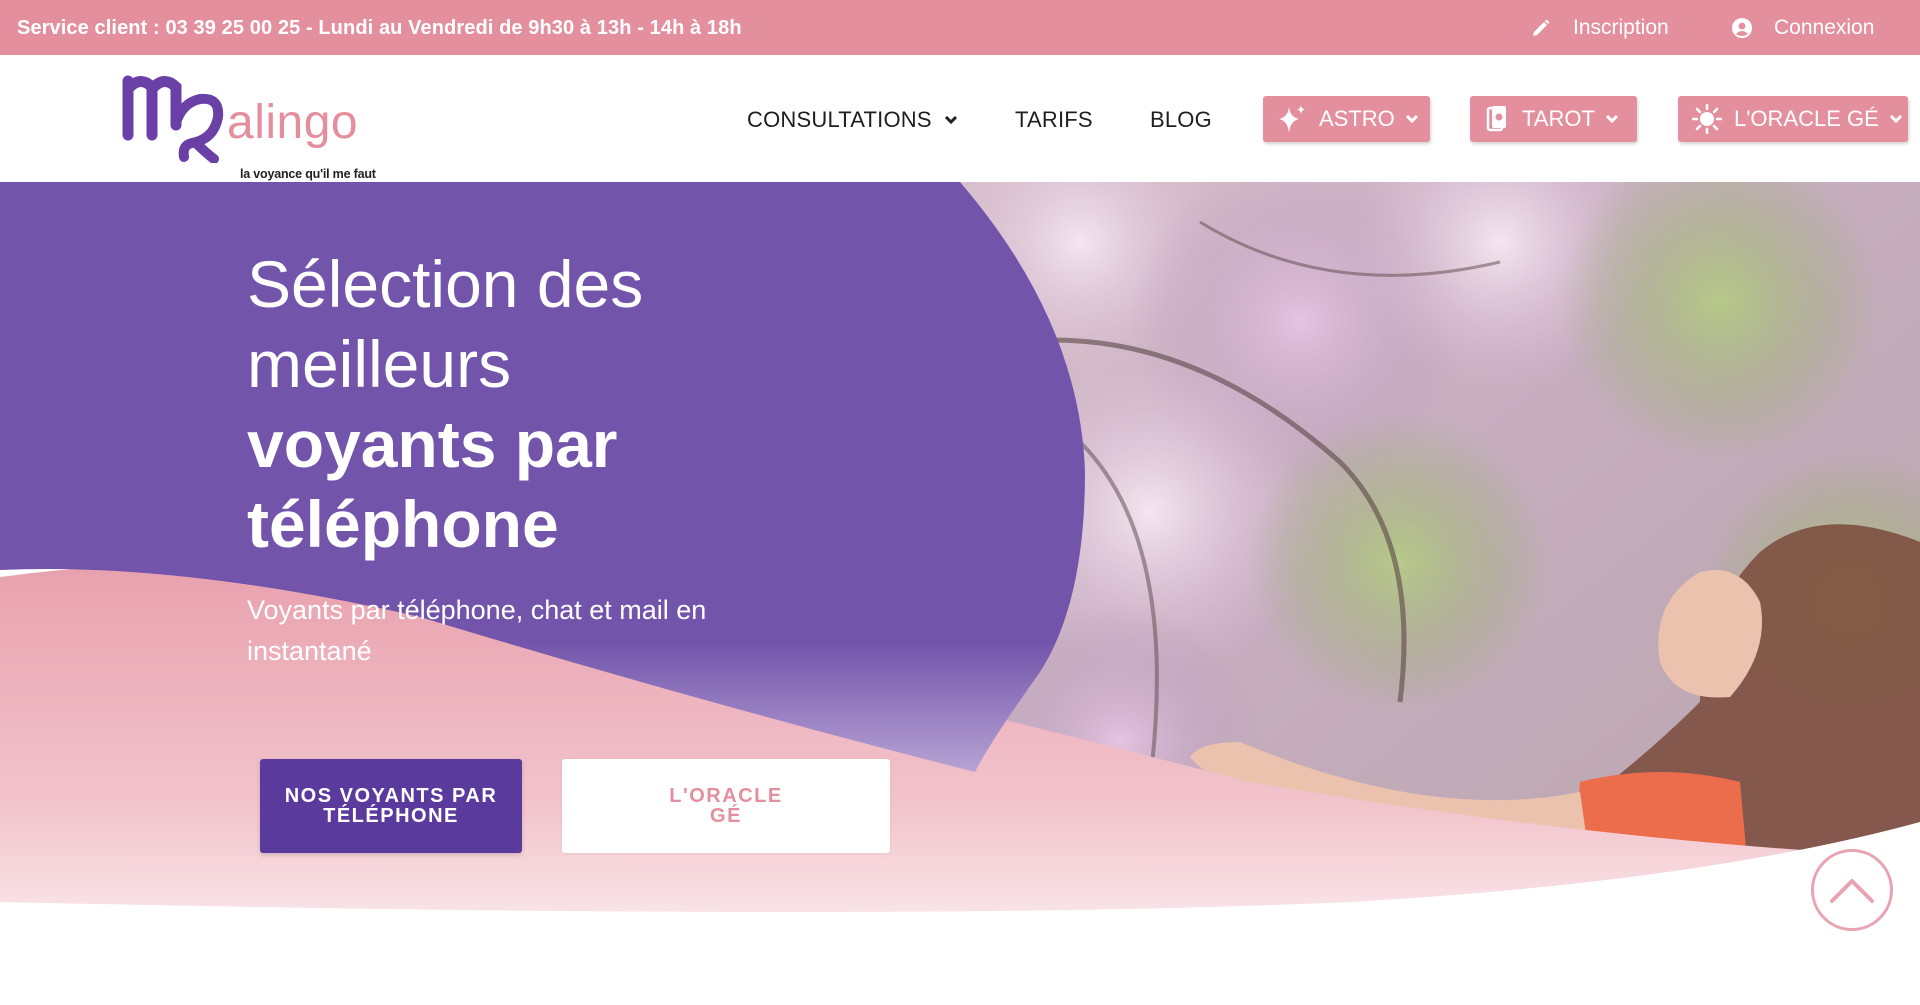 This screenshot has height=1005, width=1920. What do you see at coordinates (308, 174) in the screenshot?
I see `logo-tagline: la voyance qu'il me faut` at bounding box center [308, 174].